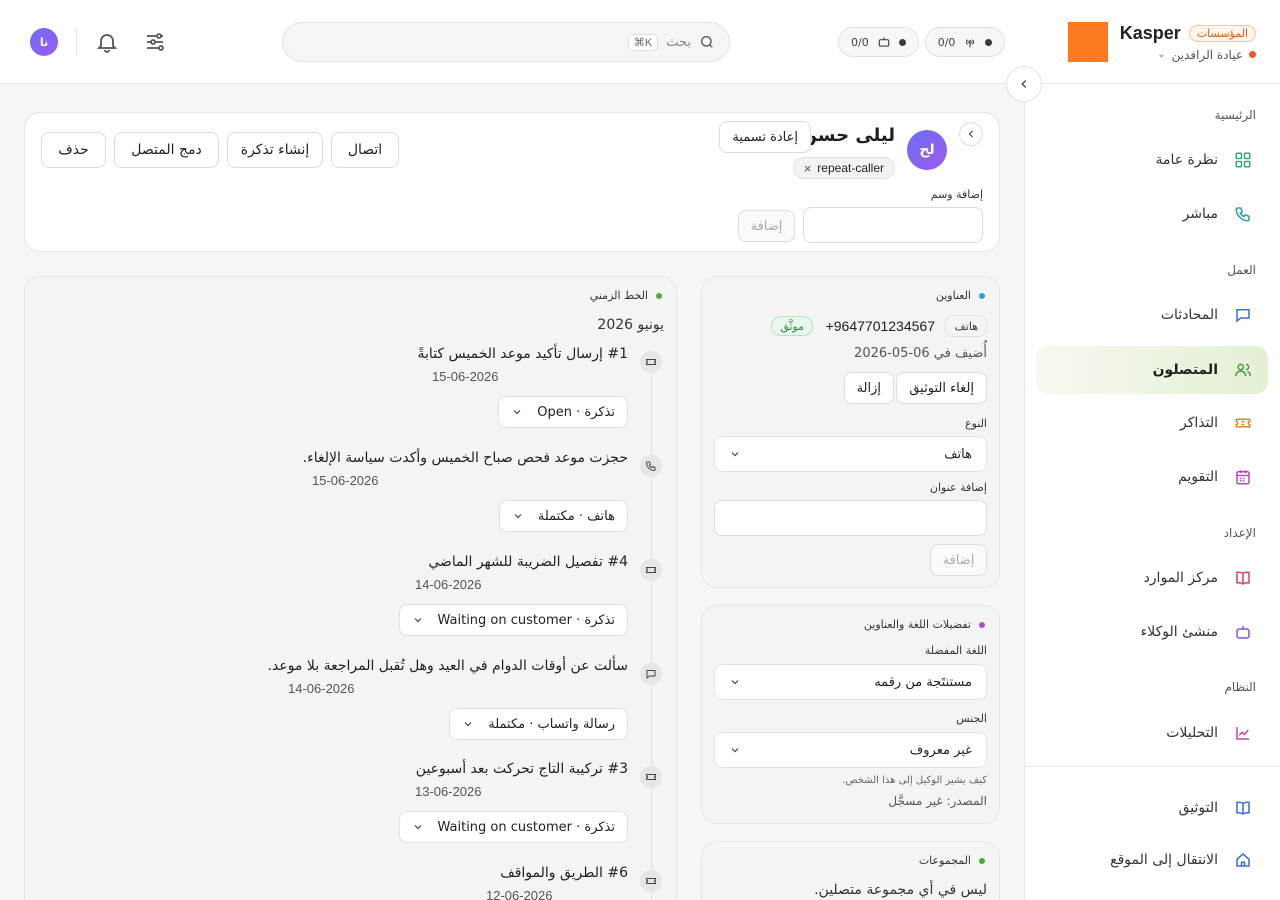 The width and height of the screenshot is (1280, 900). I want to click on timeline-status-select: رسالة واتساب · مكتملة, so click(538, 724).